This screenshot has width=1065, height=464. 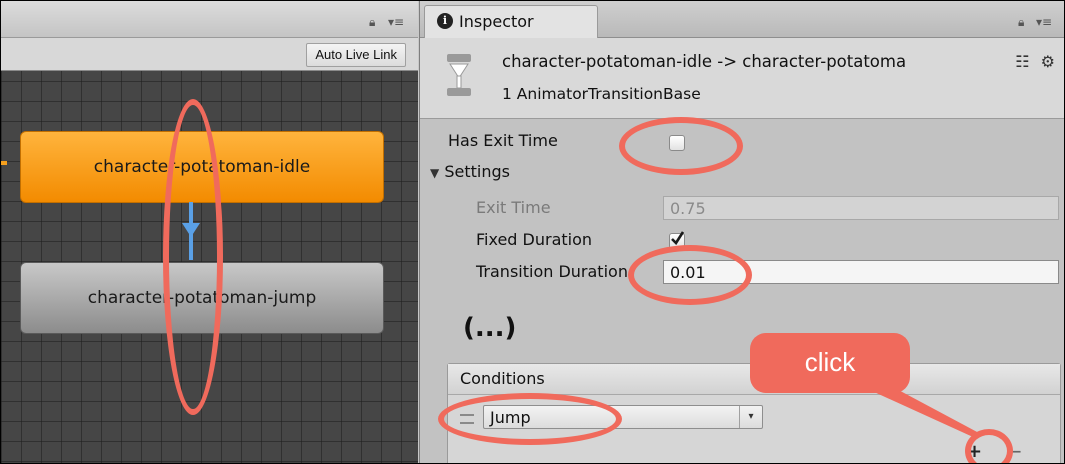 I want to click on exit-time-field: 0.75, so click(x=861, y=208).